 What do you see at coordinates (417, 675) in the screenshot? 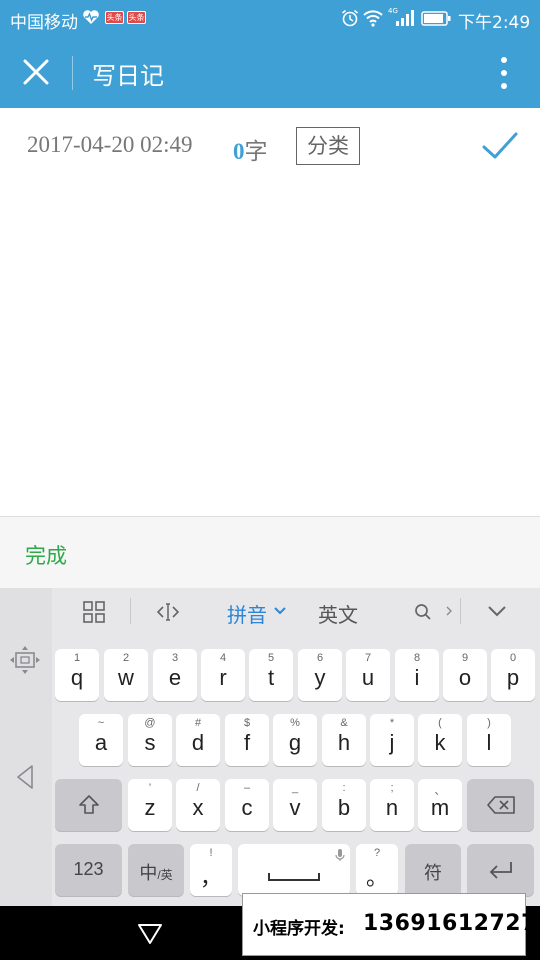
I see `key-i: 8i` at bounding box center [417, 675].